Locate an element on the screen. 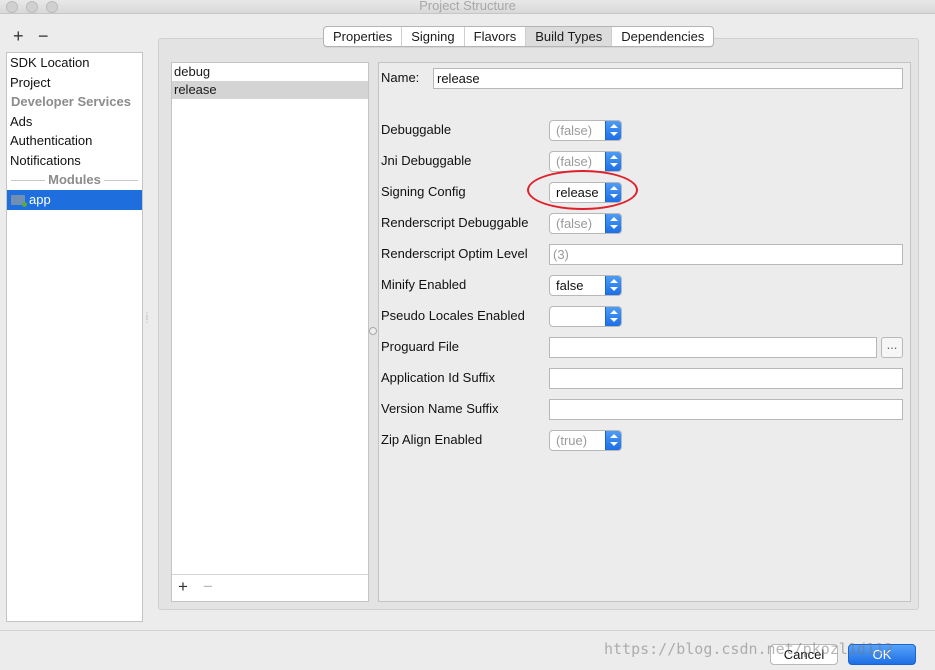 The image size is (935, 670). sidebar-item-notifications: Notifications is located at coordinates (74, 161).